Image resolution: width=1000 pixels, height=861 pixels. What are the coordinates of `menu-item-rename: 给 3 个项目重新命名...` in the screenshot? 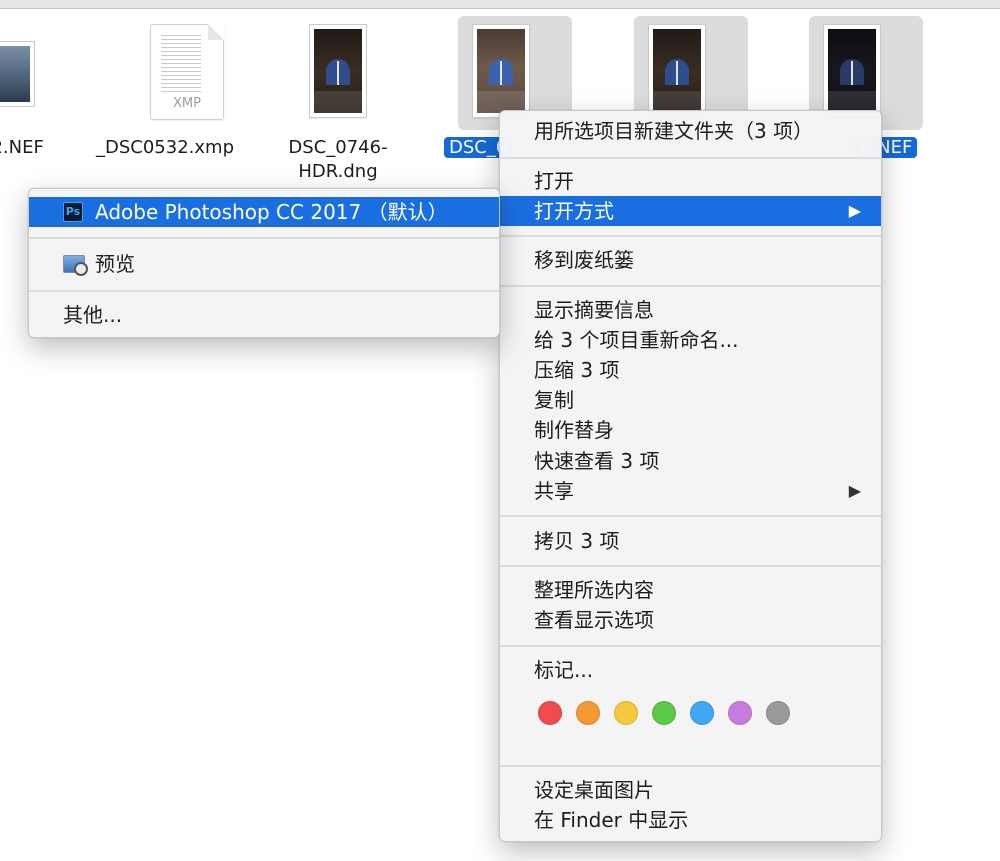 It's located at (690, 340).